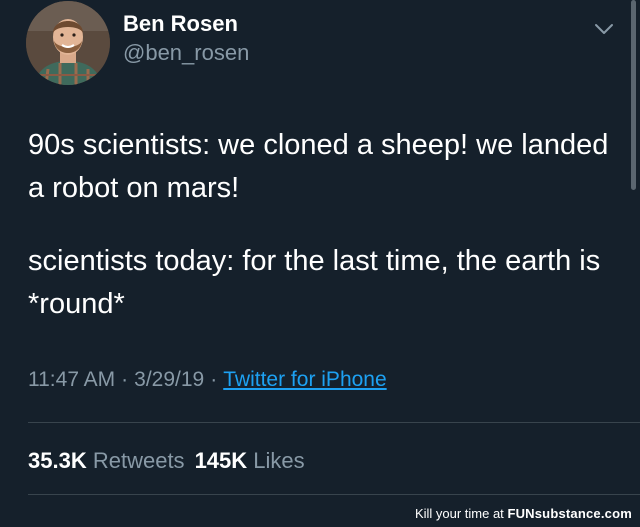  I want to click on engagement-stats: 35.3K Retweets 145K Likes, so click(166, 461).